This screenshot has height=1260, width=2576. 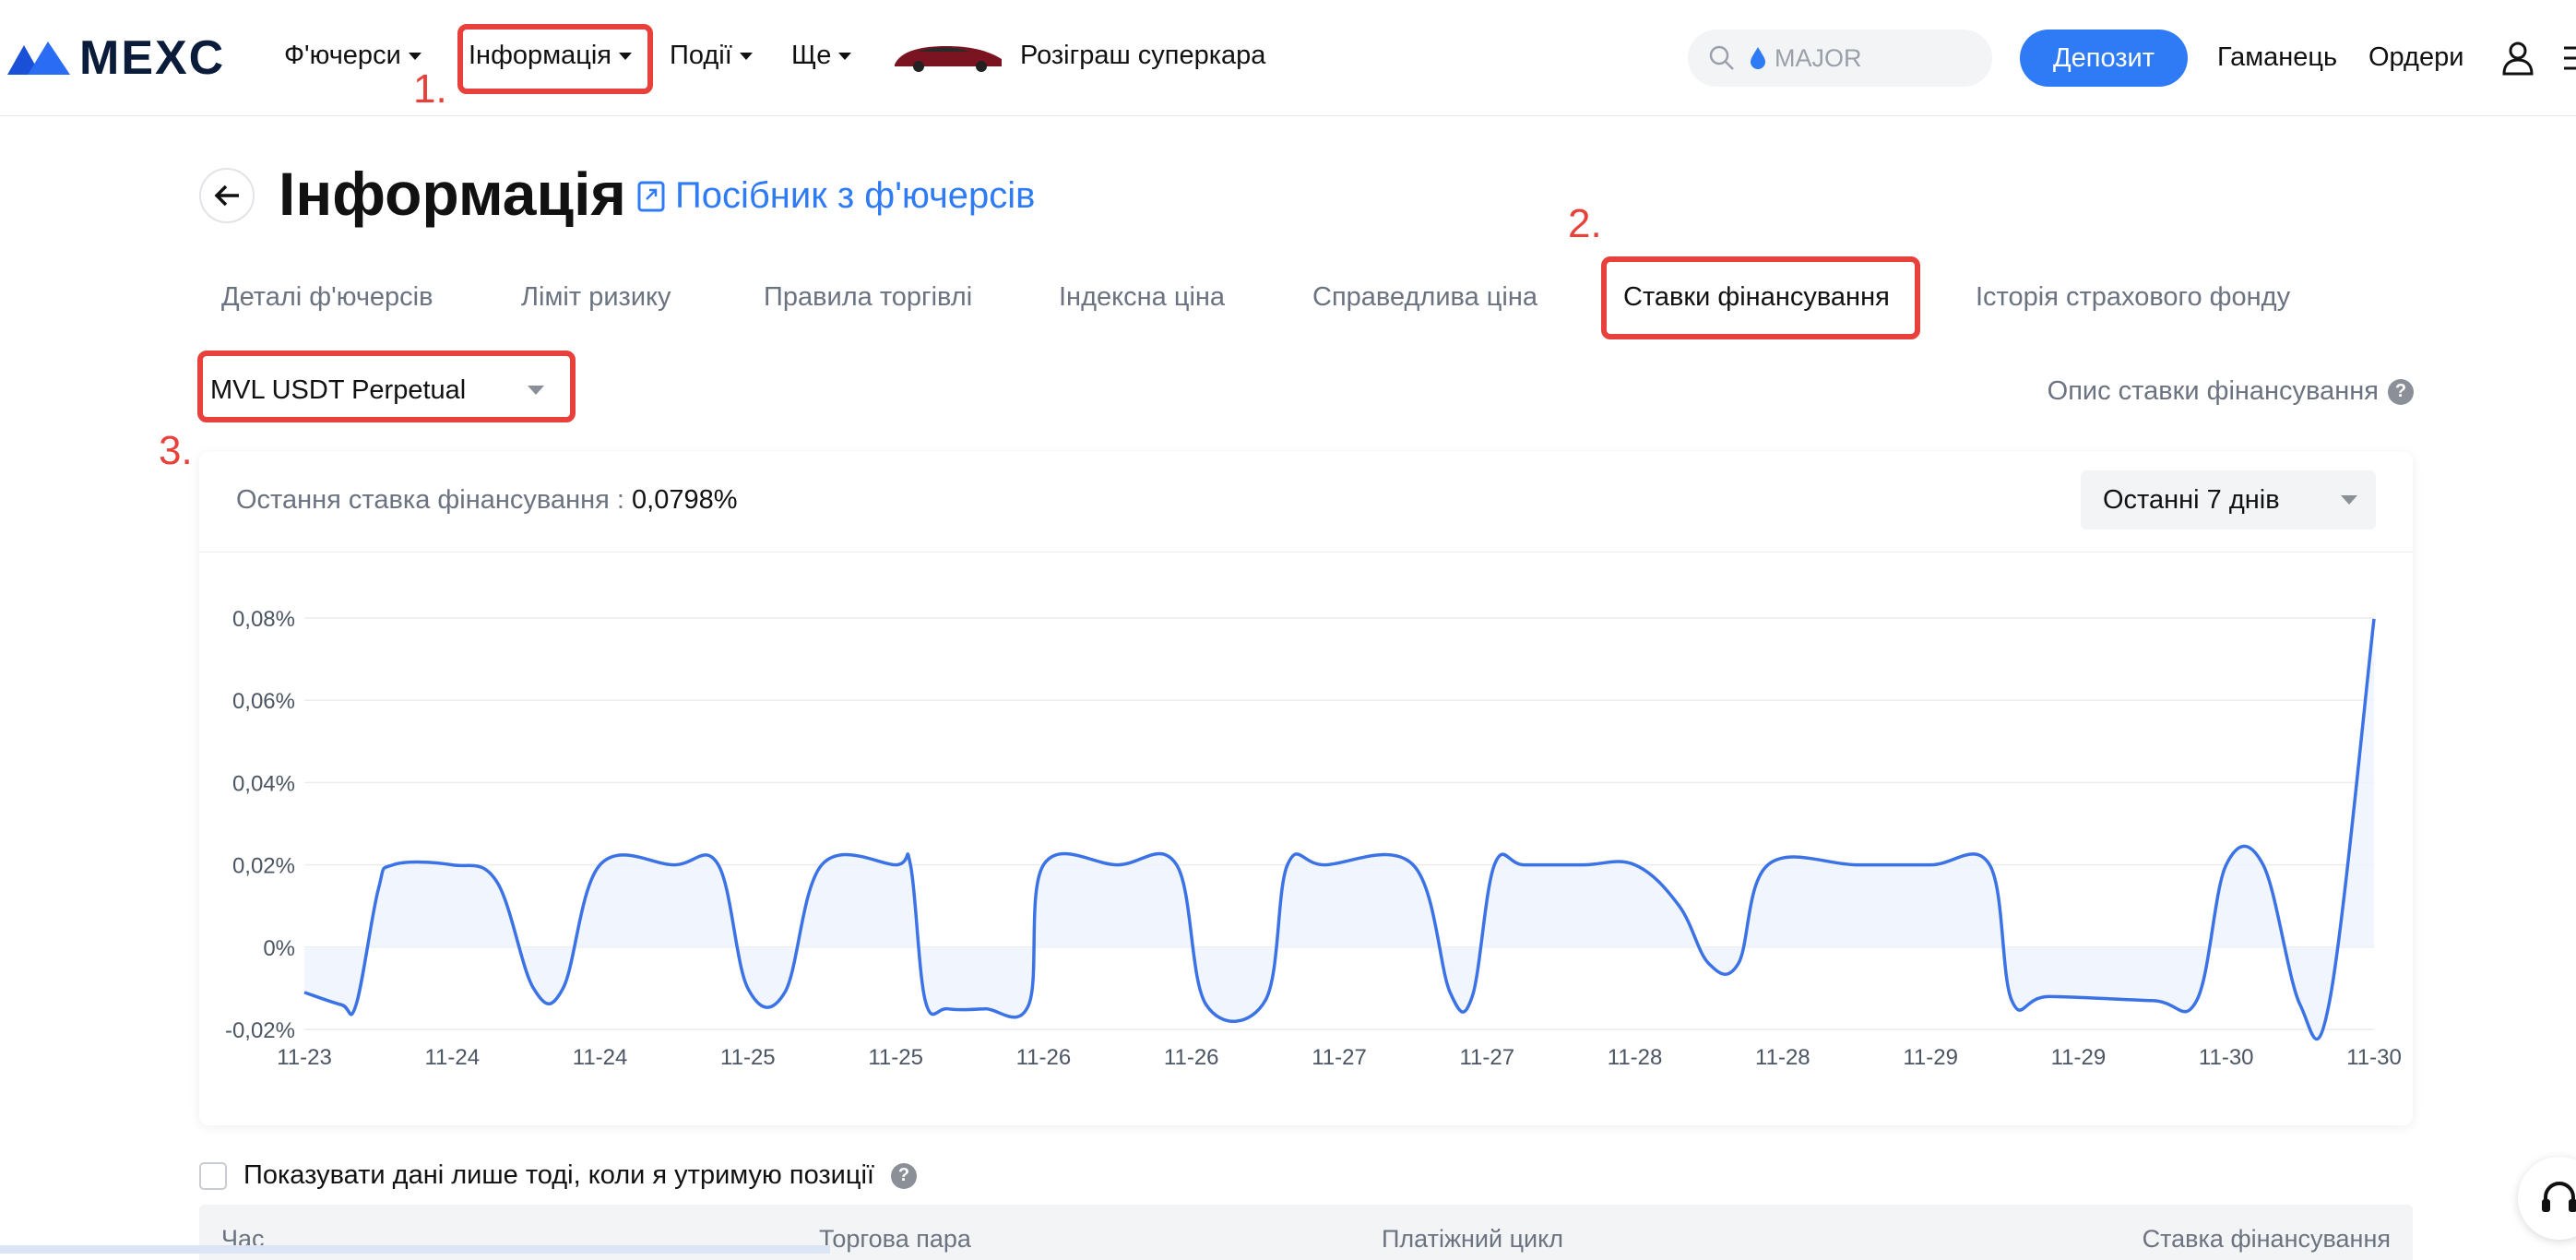 I want to click on user-icon, so click(x=2517, y=58).